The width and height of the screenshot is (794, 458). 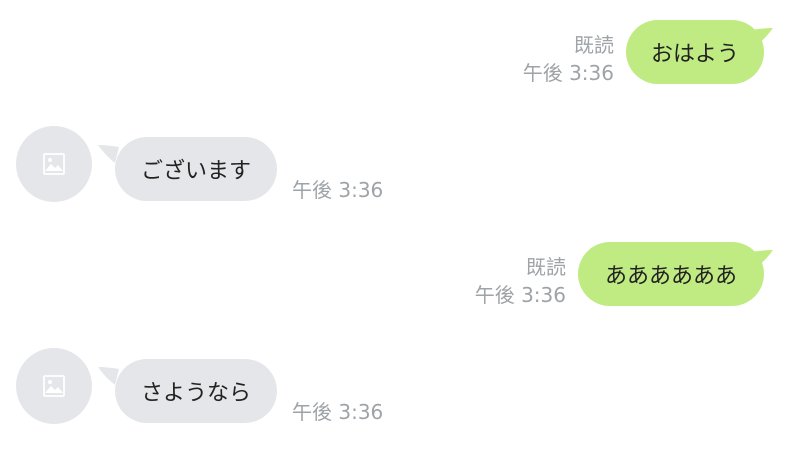 What do you see at coordinates (695, 52) in the screenshot?
I see `message-bubble: おはよう` at bounding box center [695, 52].